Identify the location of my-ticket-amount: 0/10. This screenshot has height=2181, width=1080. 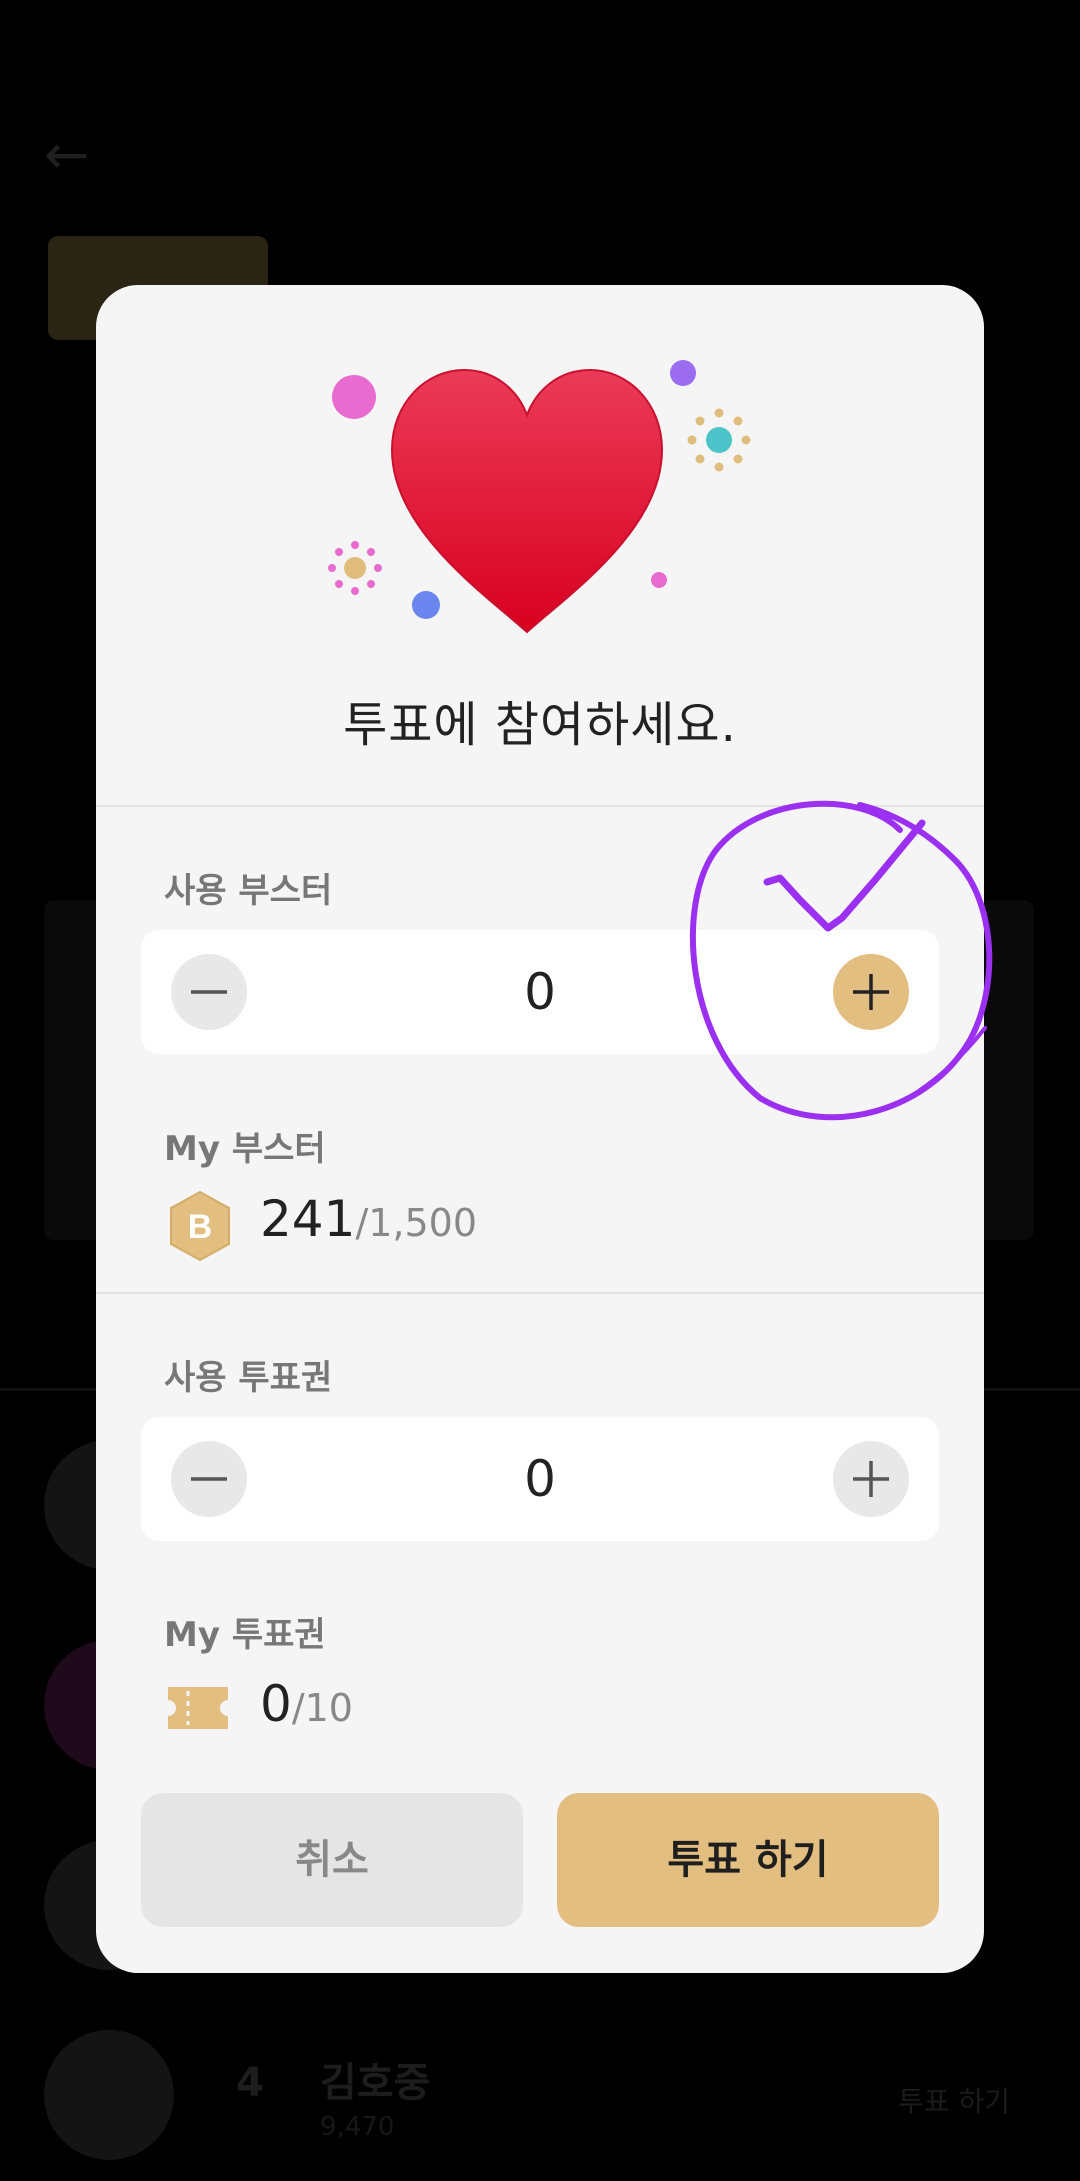
(306, 1704).